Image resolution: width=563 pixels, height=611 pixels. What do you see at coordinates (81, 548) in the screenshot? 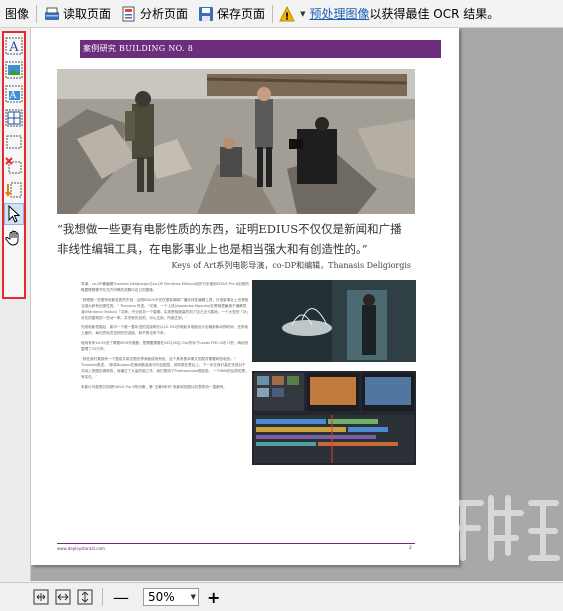
I see `footer-url: www.deploystorast.com` at bounding box center [81, 548].